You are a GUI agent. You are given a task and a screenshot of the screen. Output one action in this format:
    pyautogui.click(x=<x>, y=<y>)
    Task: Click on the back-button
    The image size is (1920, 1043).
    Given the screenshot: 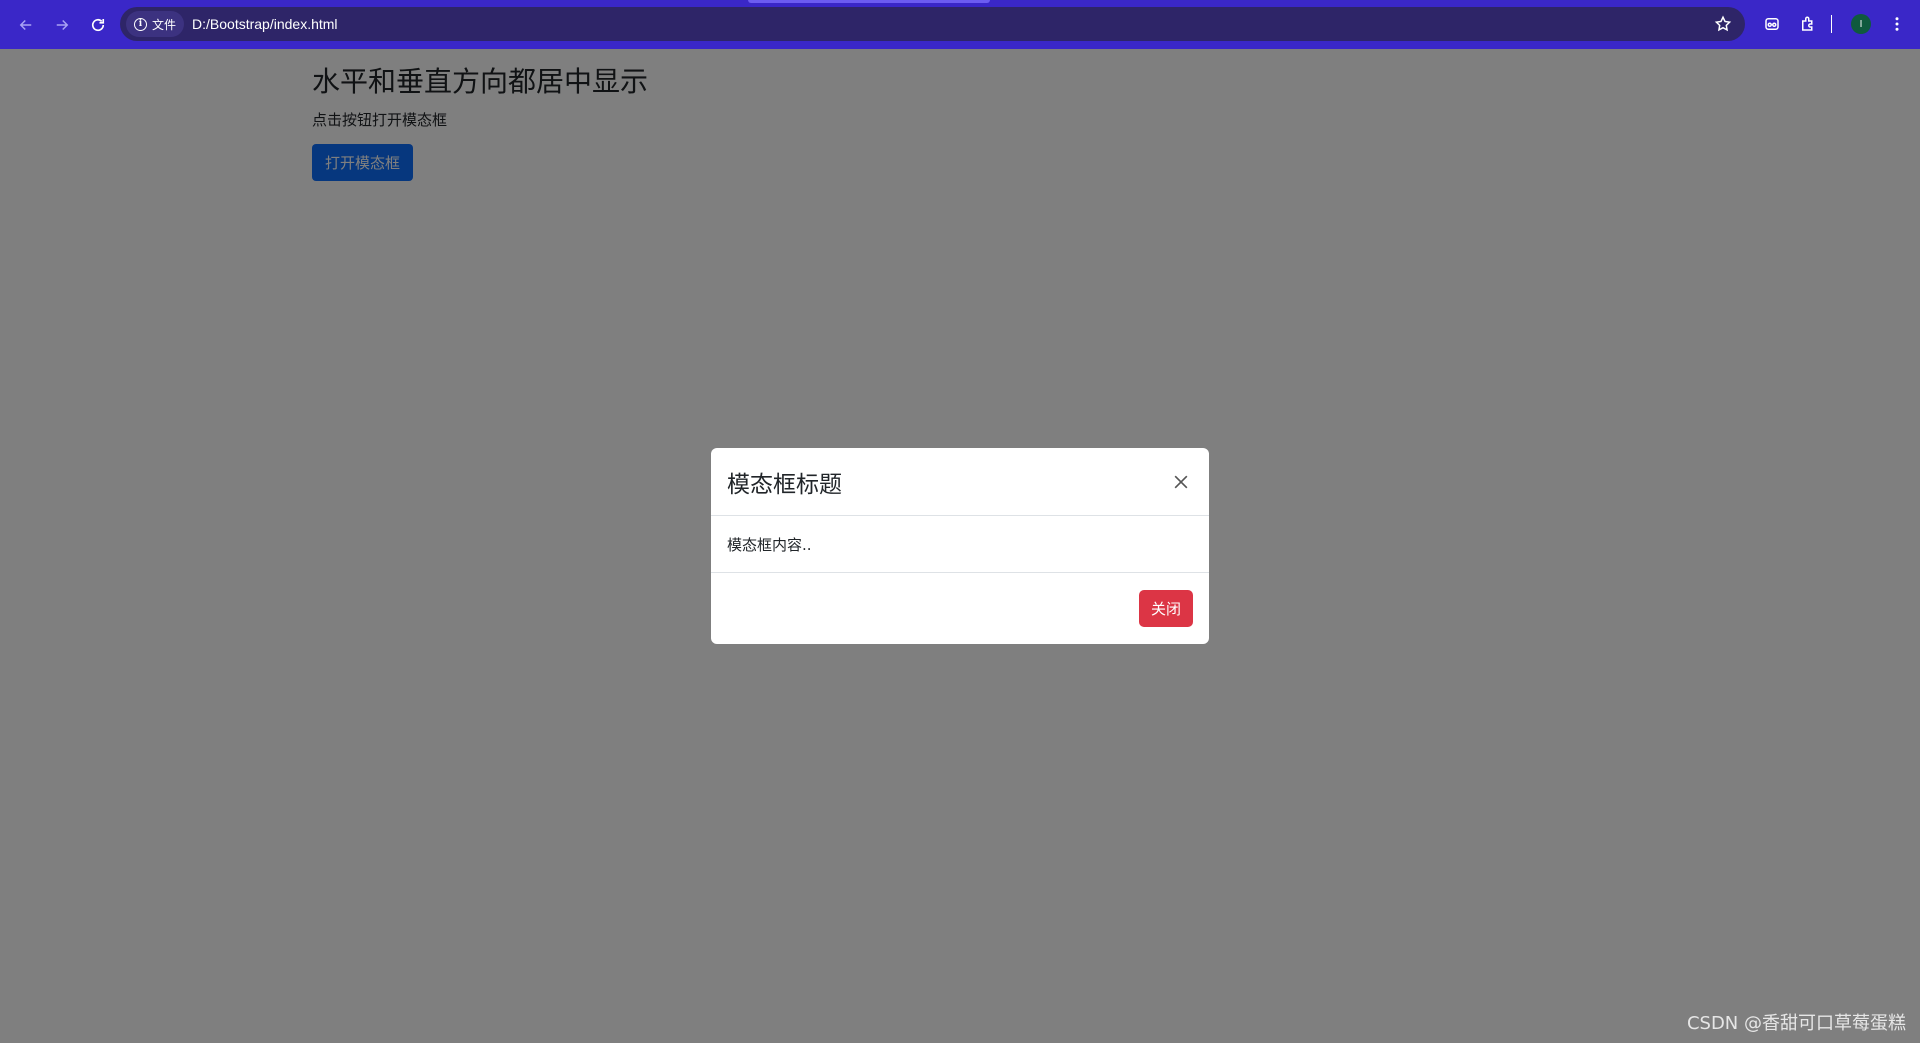 What is the action you would take?
    pyautogui.click(x=26, y=25)
    